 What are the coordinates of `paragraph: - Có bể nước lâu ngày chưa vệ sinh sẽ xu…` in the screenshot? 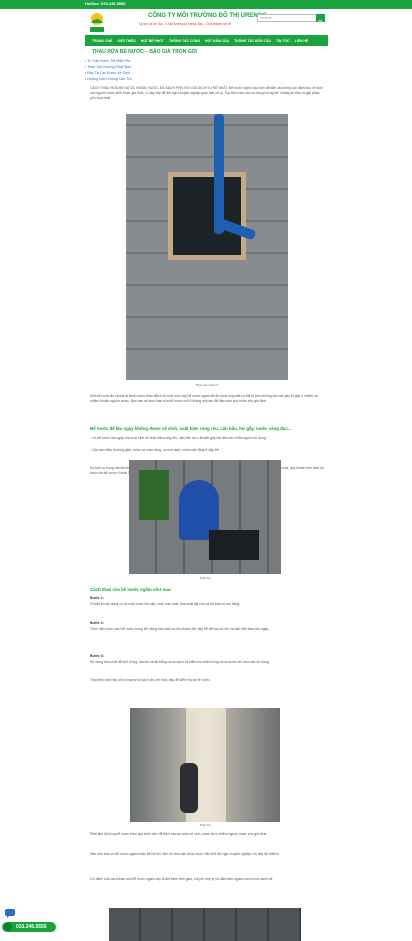 It's located at (178, 438).